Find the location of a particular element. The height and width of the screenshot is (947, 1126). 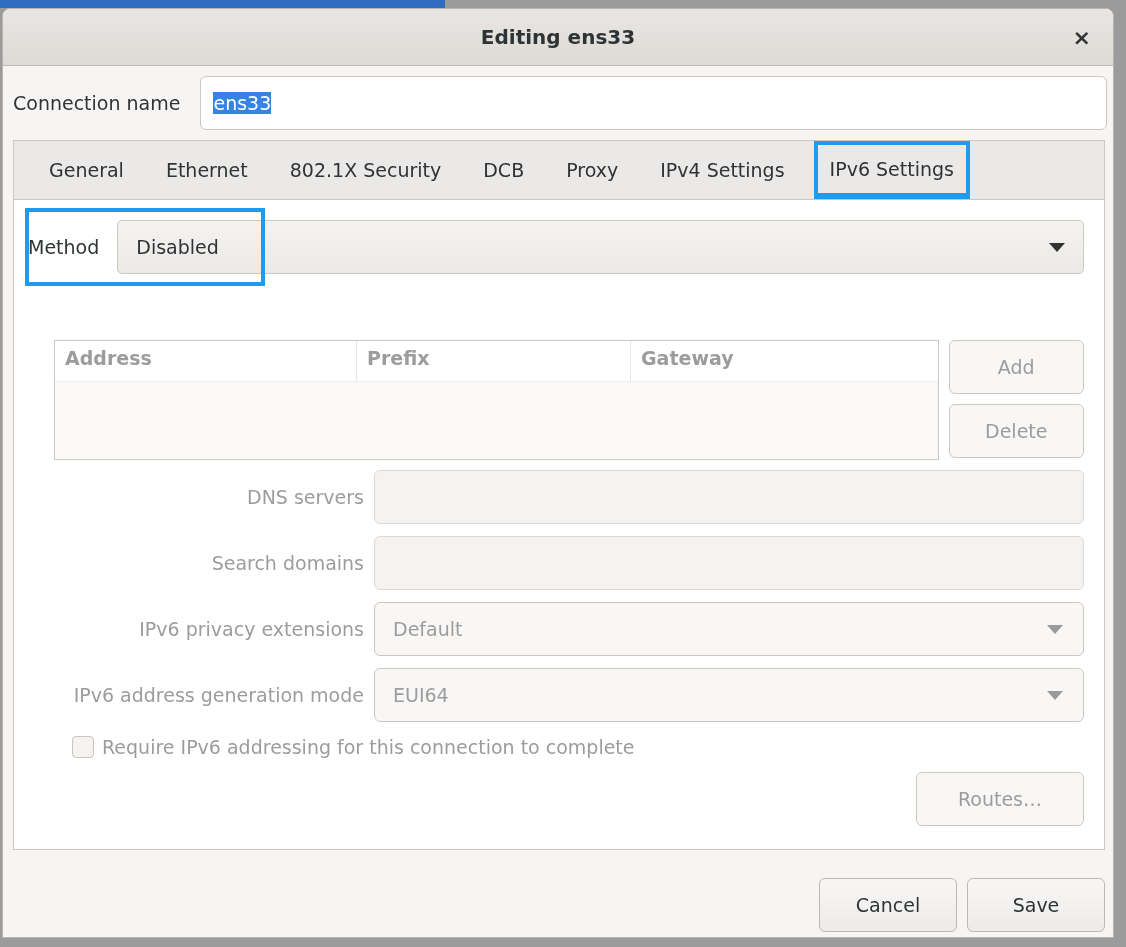

dialog-button: Cancel is located at coordinates (888, 905).